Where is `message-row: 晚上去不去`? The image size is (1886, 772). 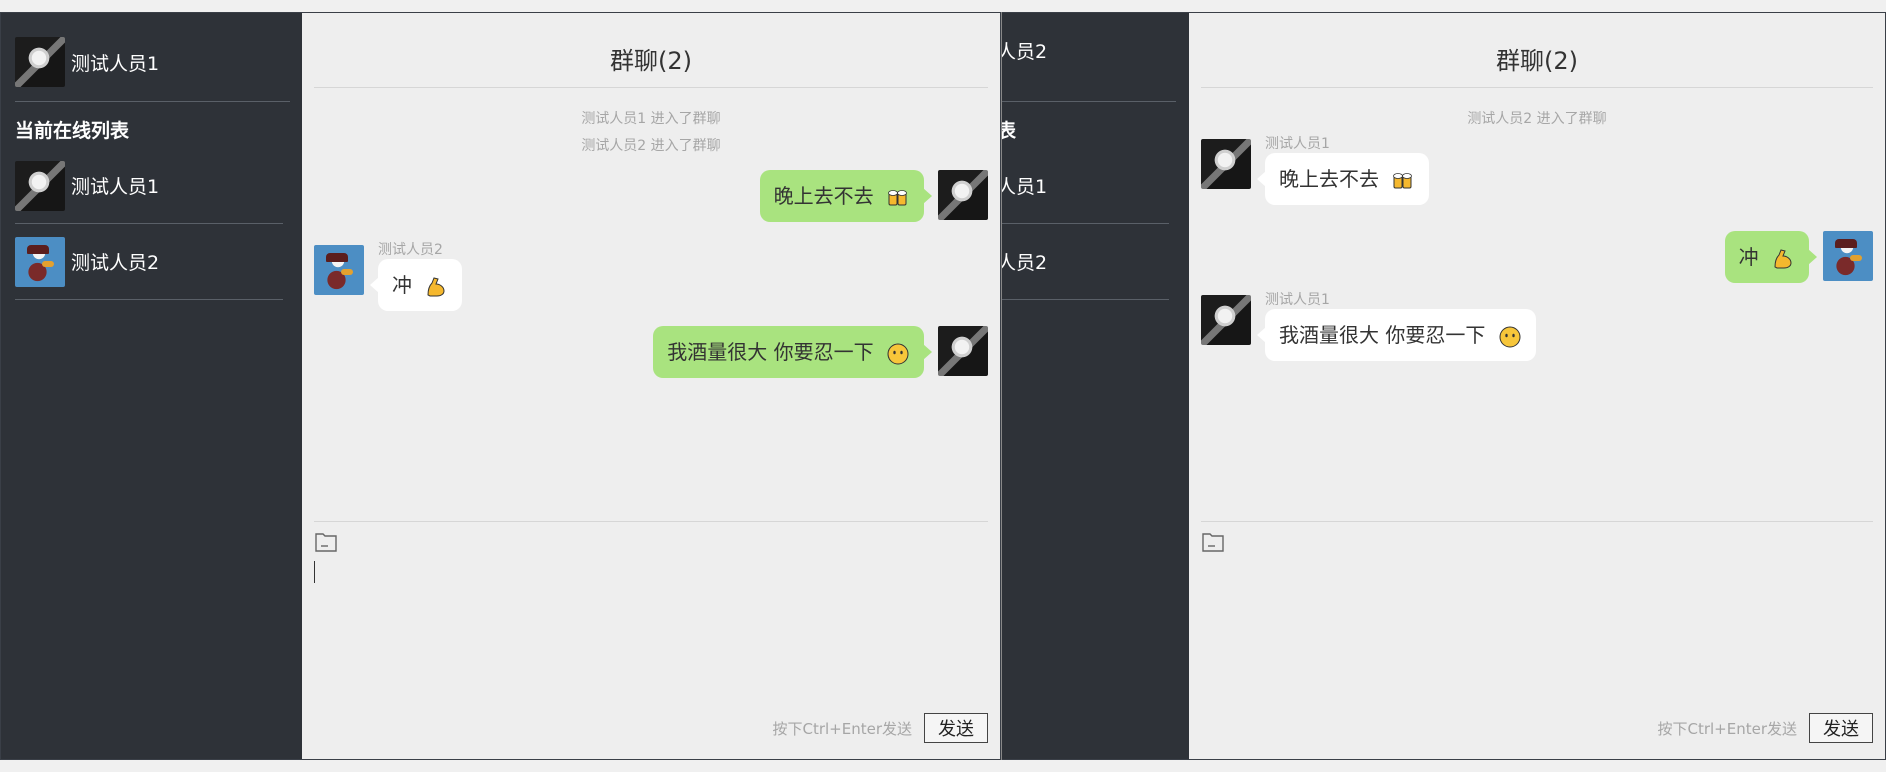
message-row: 晚上去不去 is located at coordinates (873, 196).